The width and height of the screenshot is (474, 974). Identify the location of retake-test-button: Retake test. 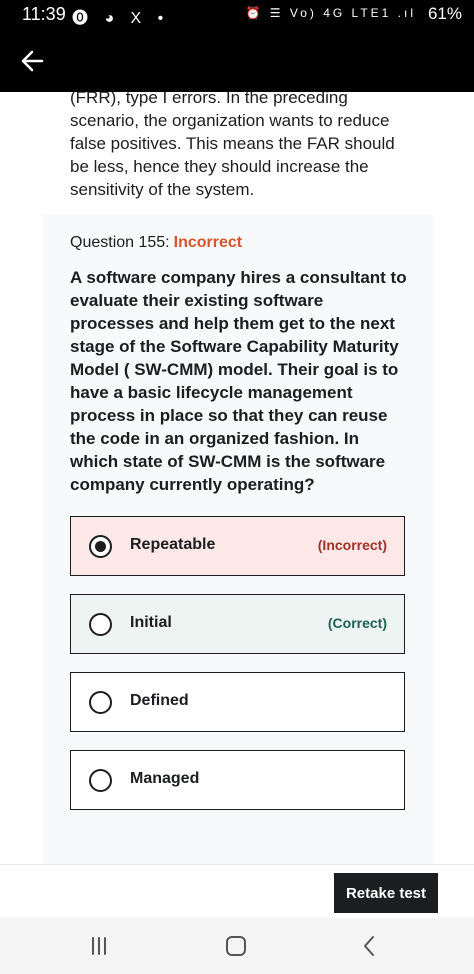
(386, 893).